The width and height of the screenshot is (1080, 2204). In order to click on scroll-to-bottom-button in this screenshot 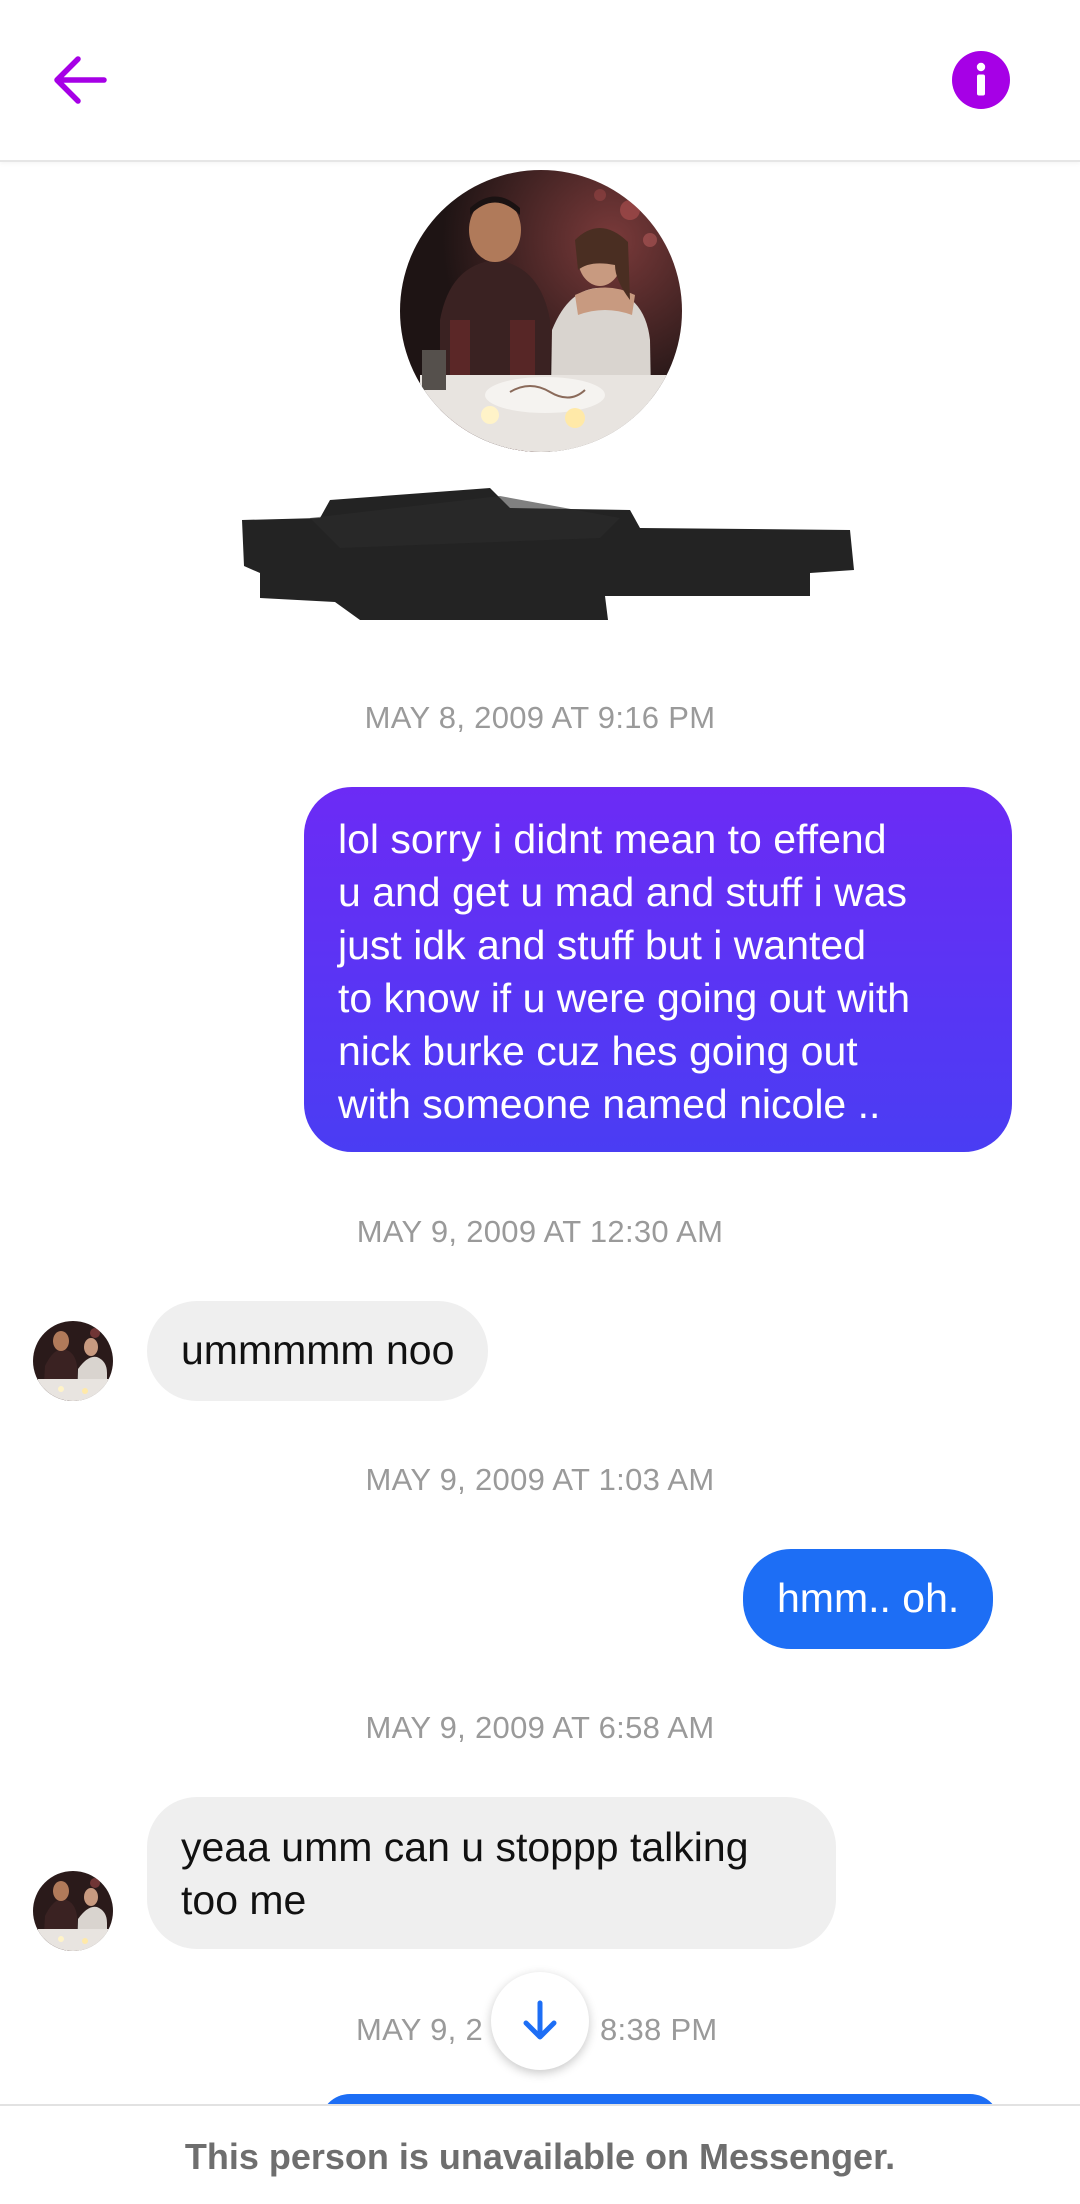, I will do `click(540, 2021)`.